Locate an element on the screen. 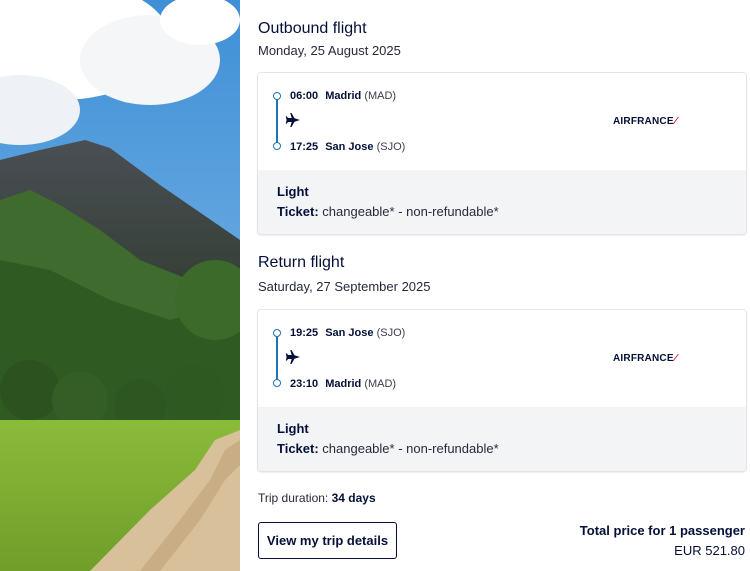 The image size is (750, 571). return-title: Return flight is located at coordinates (301, 262).